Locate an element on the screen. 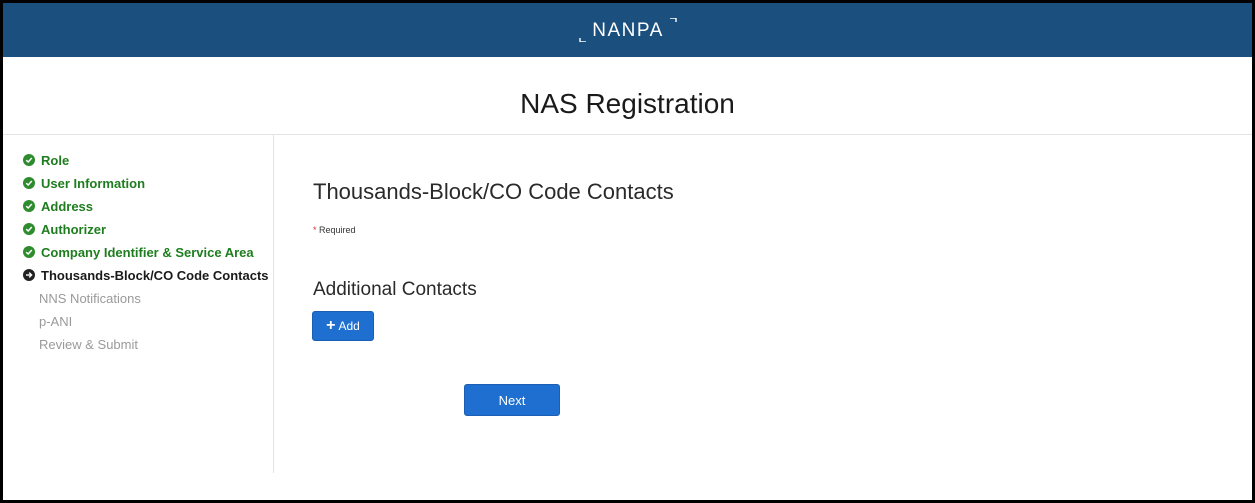 This screenshot has width=1255, height=503. step-review-submit: Review & Submit is located at coordinates (88, 344).